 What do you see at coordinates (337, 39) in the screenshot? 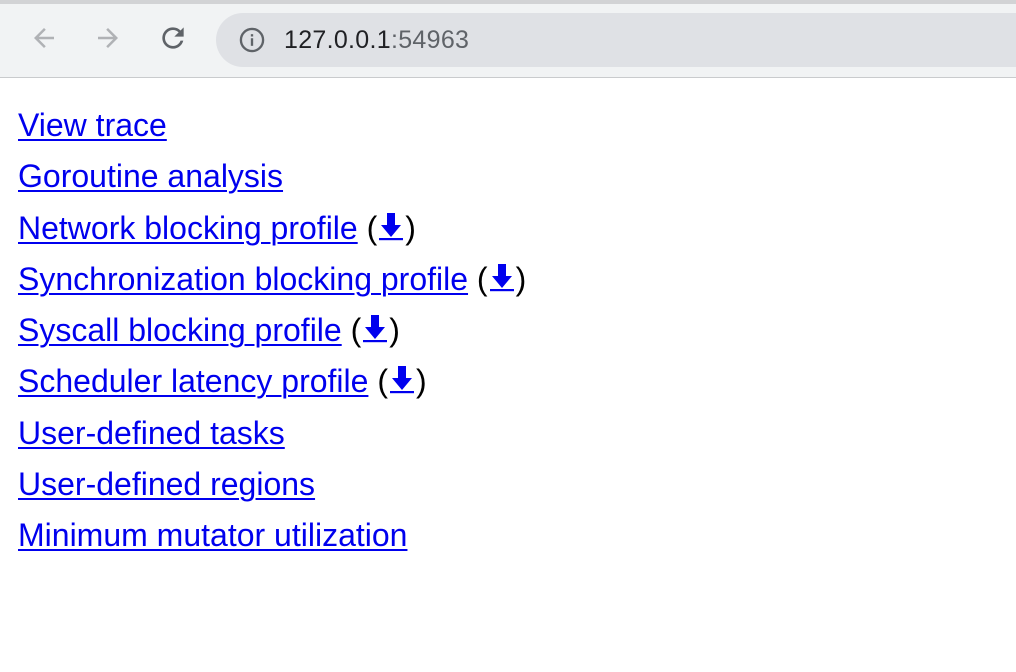
I see `url-host: 127.0.0.1` at bounding box center [337, 39].